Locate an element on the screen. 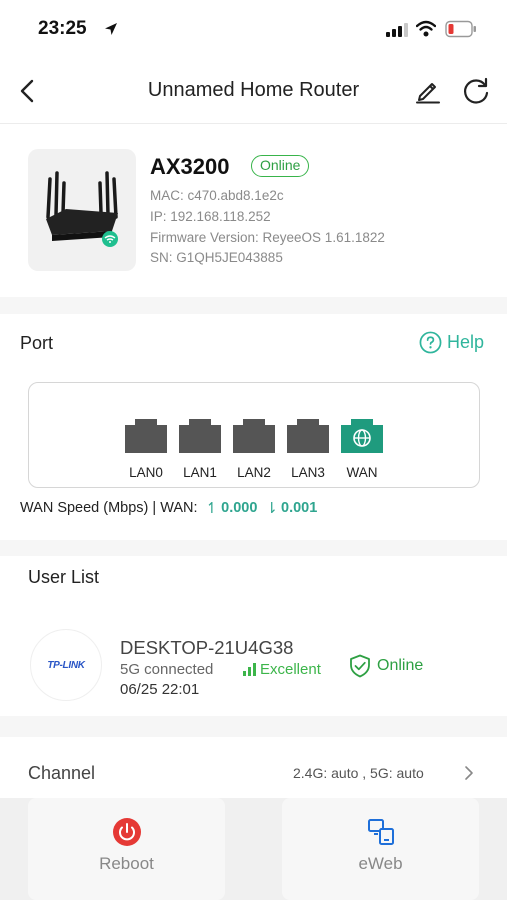 This screenshot has width=507, height=900. client-name: DESKTOP-21U4G38 is located at coordinates (206, 648).